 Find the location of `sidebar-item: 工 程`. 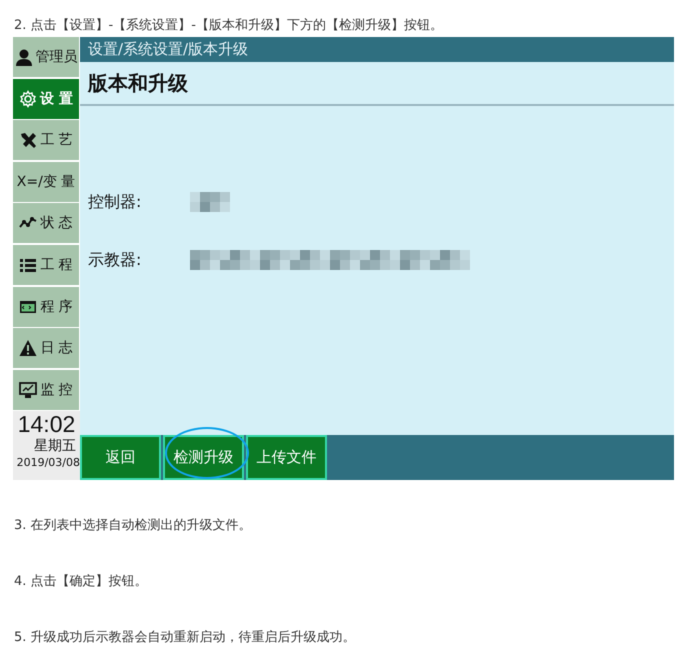

sidebar-item: 工 程 is located at coordinates (46, 264).